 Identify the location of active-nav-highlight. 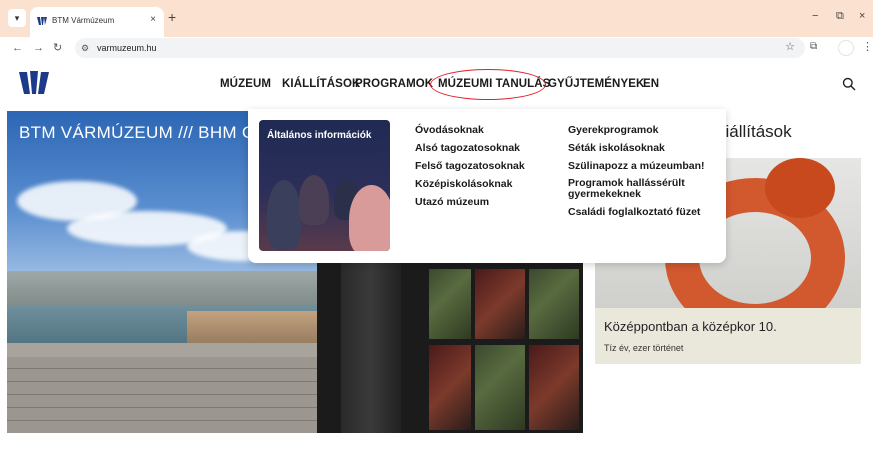
(488, 84).